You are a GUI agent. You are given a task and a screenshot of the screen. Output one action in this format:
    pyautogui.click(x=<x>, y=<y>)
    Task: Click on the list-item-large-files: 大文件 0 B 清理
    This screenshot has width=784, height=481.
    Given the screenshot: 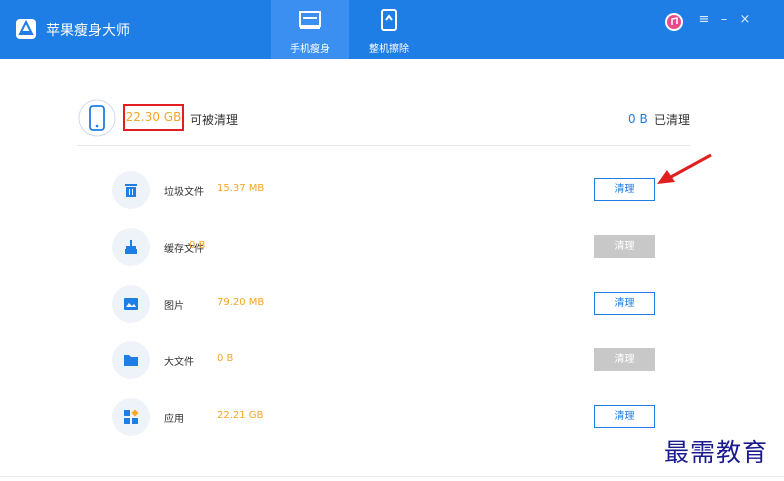 What is the action you would take?
    pyautogui.click(x=392, y=360)
    